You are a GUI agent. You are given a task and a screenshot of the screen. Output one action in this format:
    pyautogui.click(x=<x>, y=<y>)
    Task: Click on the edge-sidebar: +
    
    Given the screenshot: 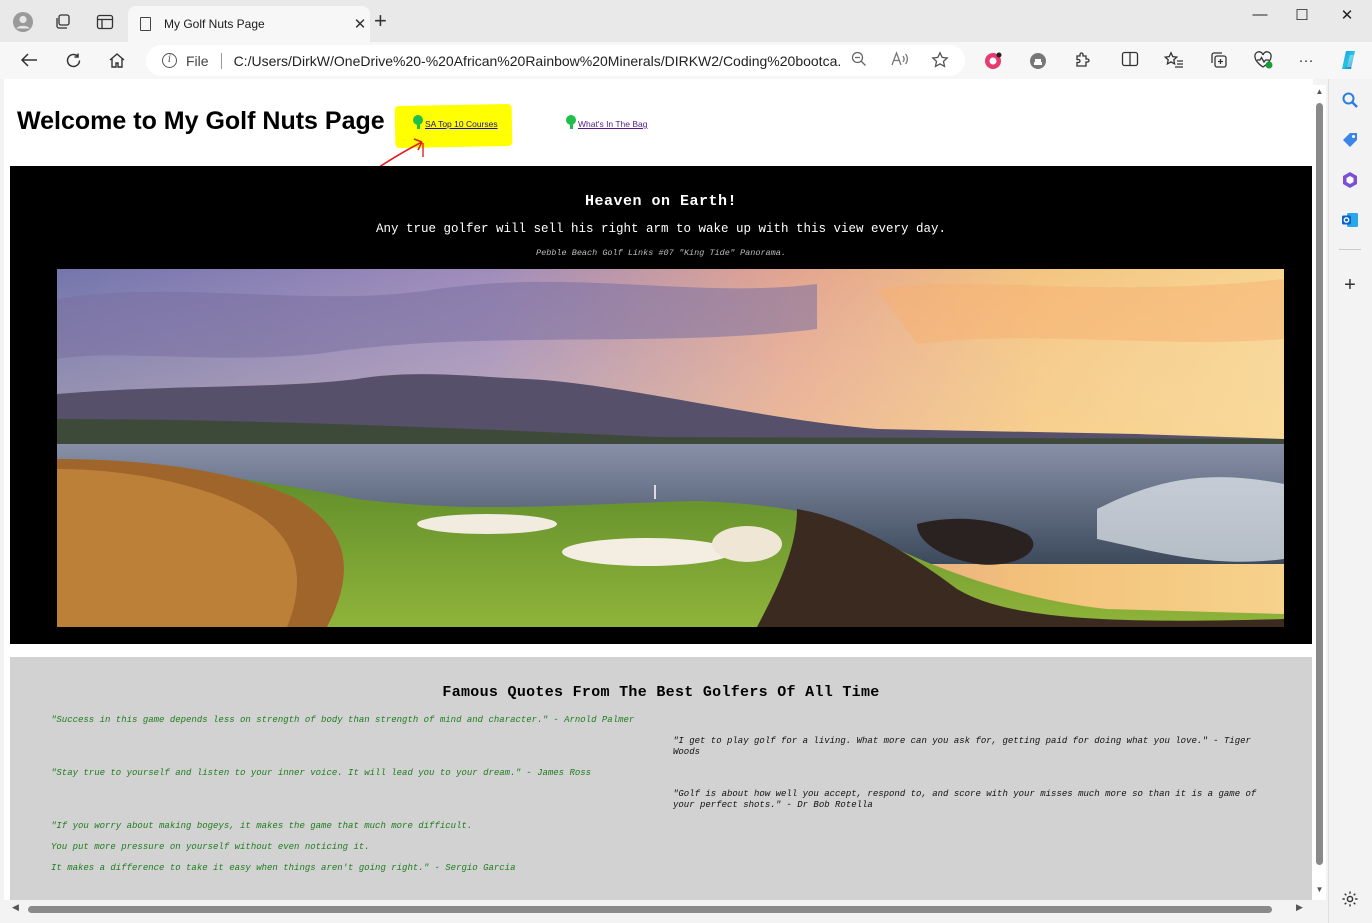 What is the action you would take?
    pyautogui.click(x=1350, y=501)
    